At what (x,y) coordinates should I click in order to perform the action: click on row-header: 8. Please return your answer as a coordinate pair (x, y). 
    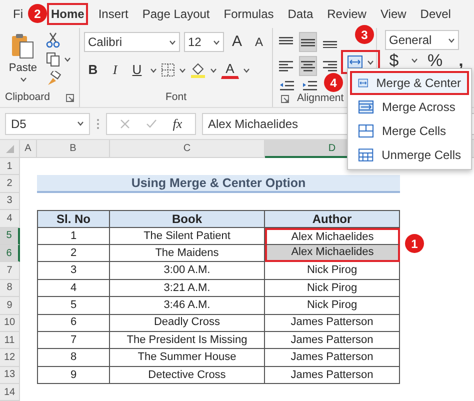
    Looking at the image, I should click on (10, 289).